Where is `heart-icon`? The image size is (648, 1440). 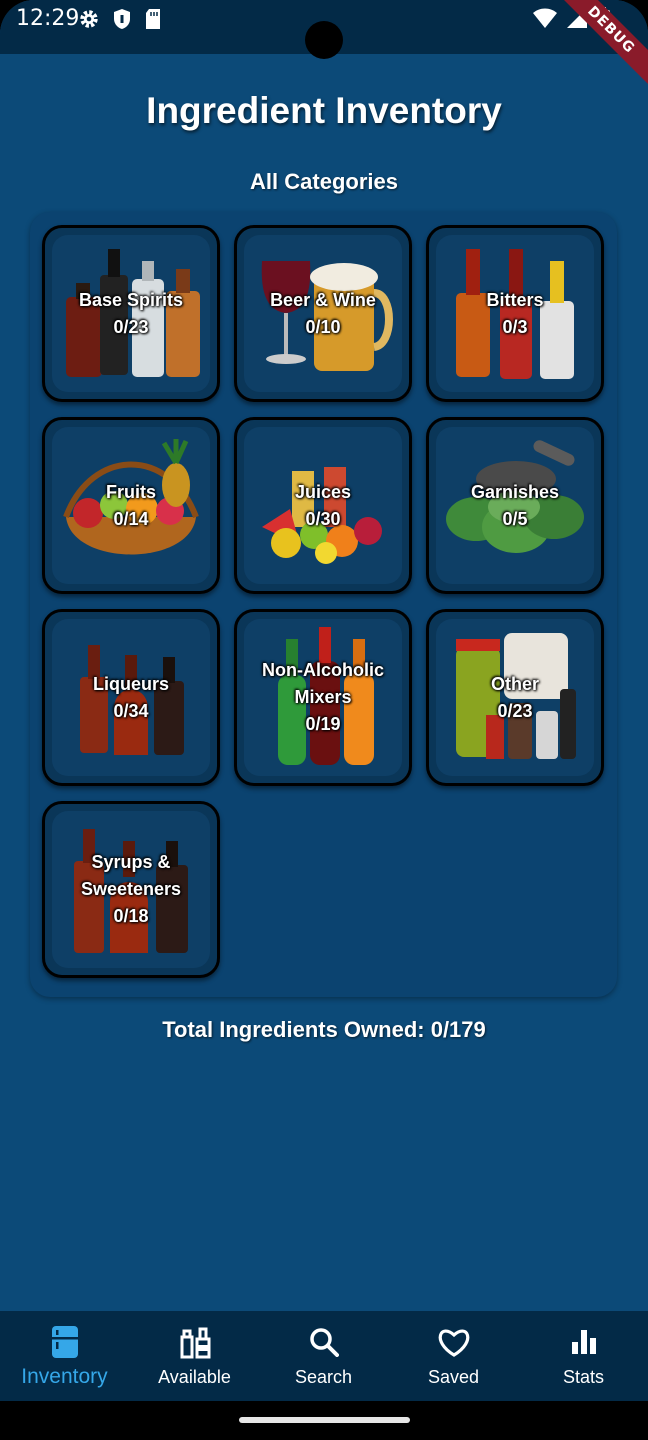 heart-icon is located at coordinates (454, 1342).